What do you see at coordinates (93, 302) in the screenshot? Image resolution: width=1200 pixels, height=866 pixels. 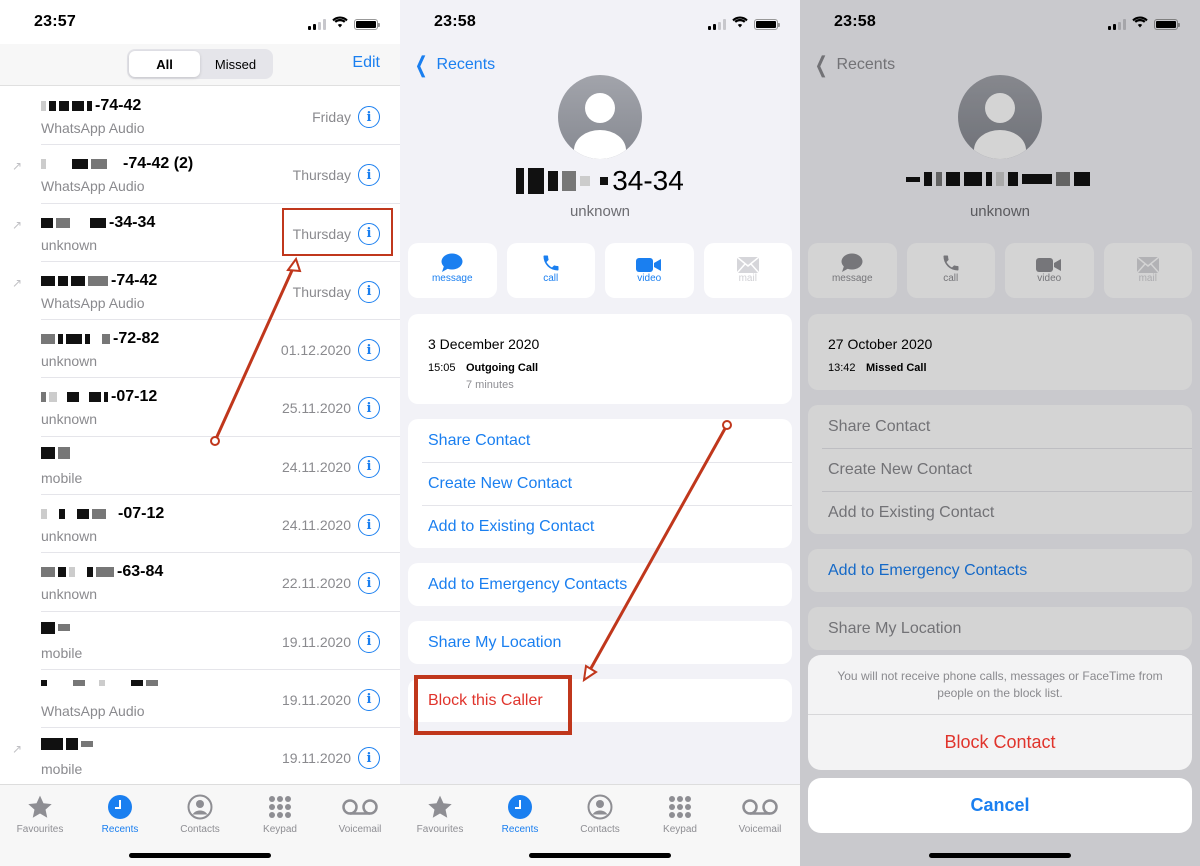 I see `call-type: WhatsApp Audio` at bounding box center [93, 302].